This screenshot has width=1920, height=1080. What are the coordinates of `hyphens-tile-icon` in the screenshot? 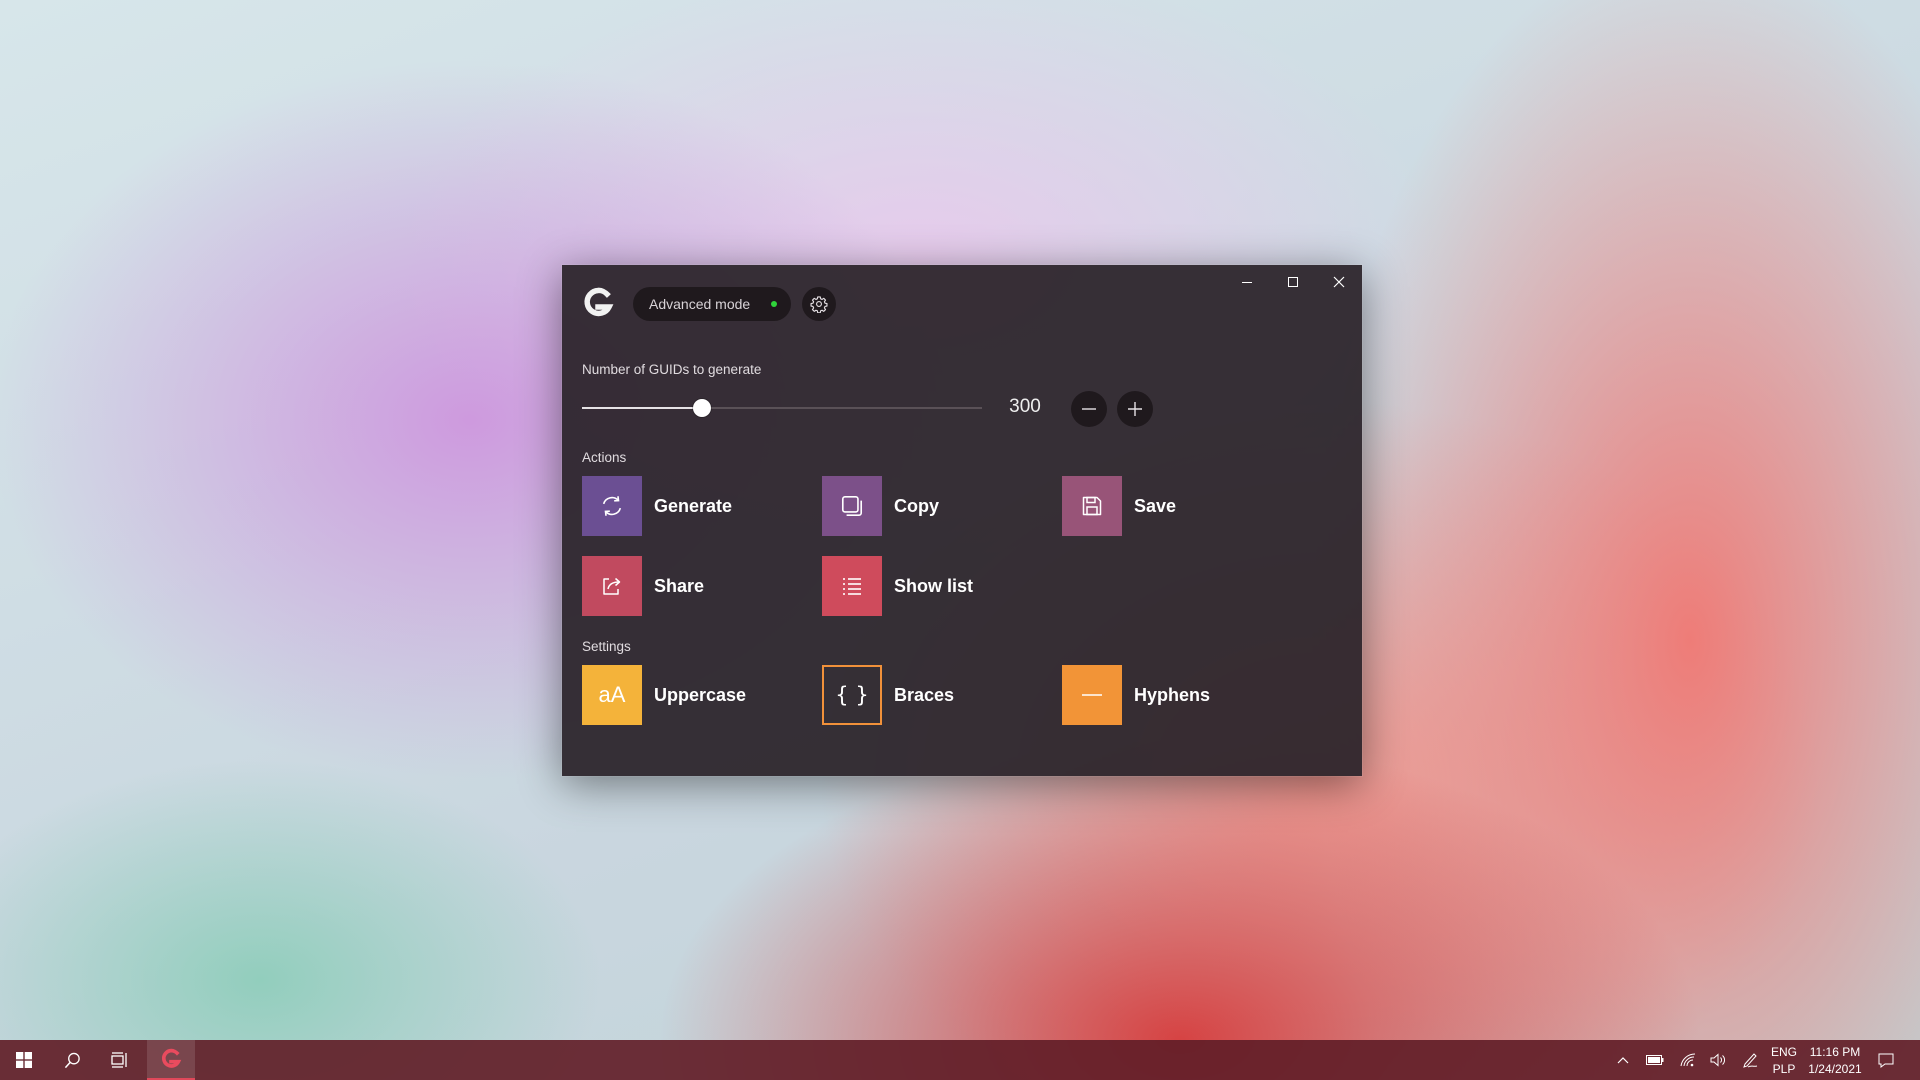 It's located at (1092, 695).